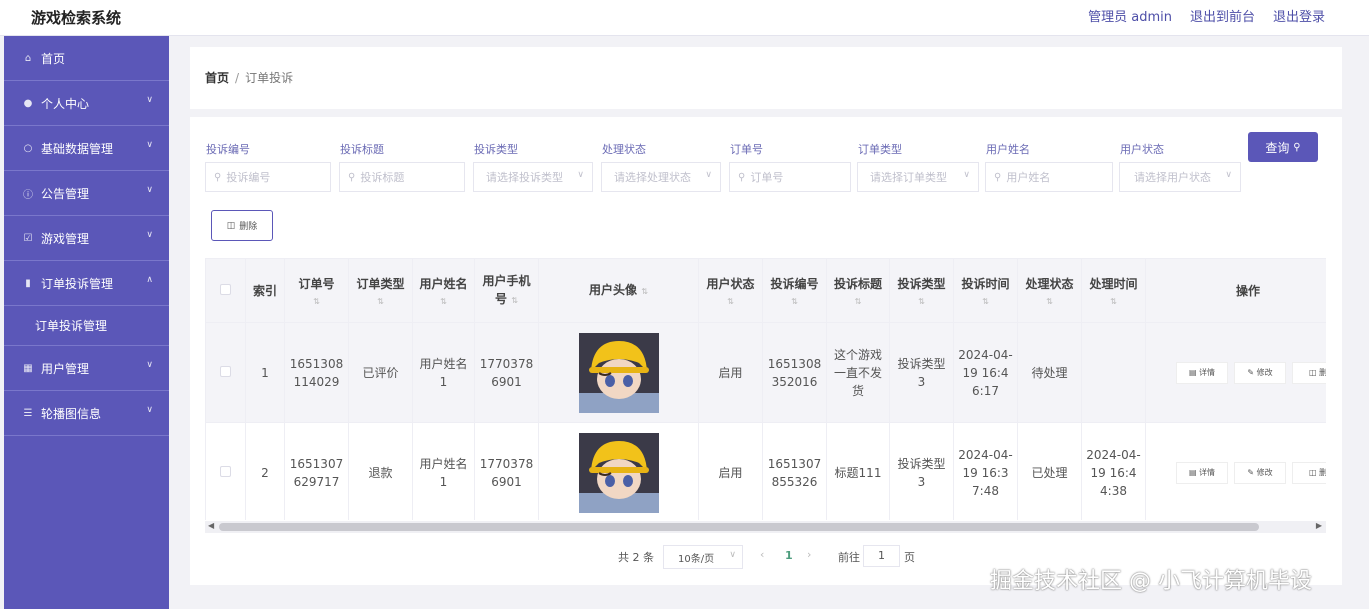 The width and height of the screenshot is (1369, 609). I want to click on breadcrumb-home: 首页, so click(217, 78).